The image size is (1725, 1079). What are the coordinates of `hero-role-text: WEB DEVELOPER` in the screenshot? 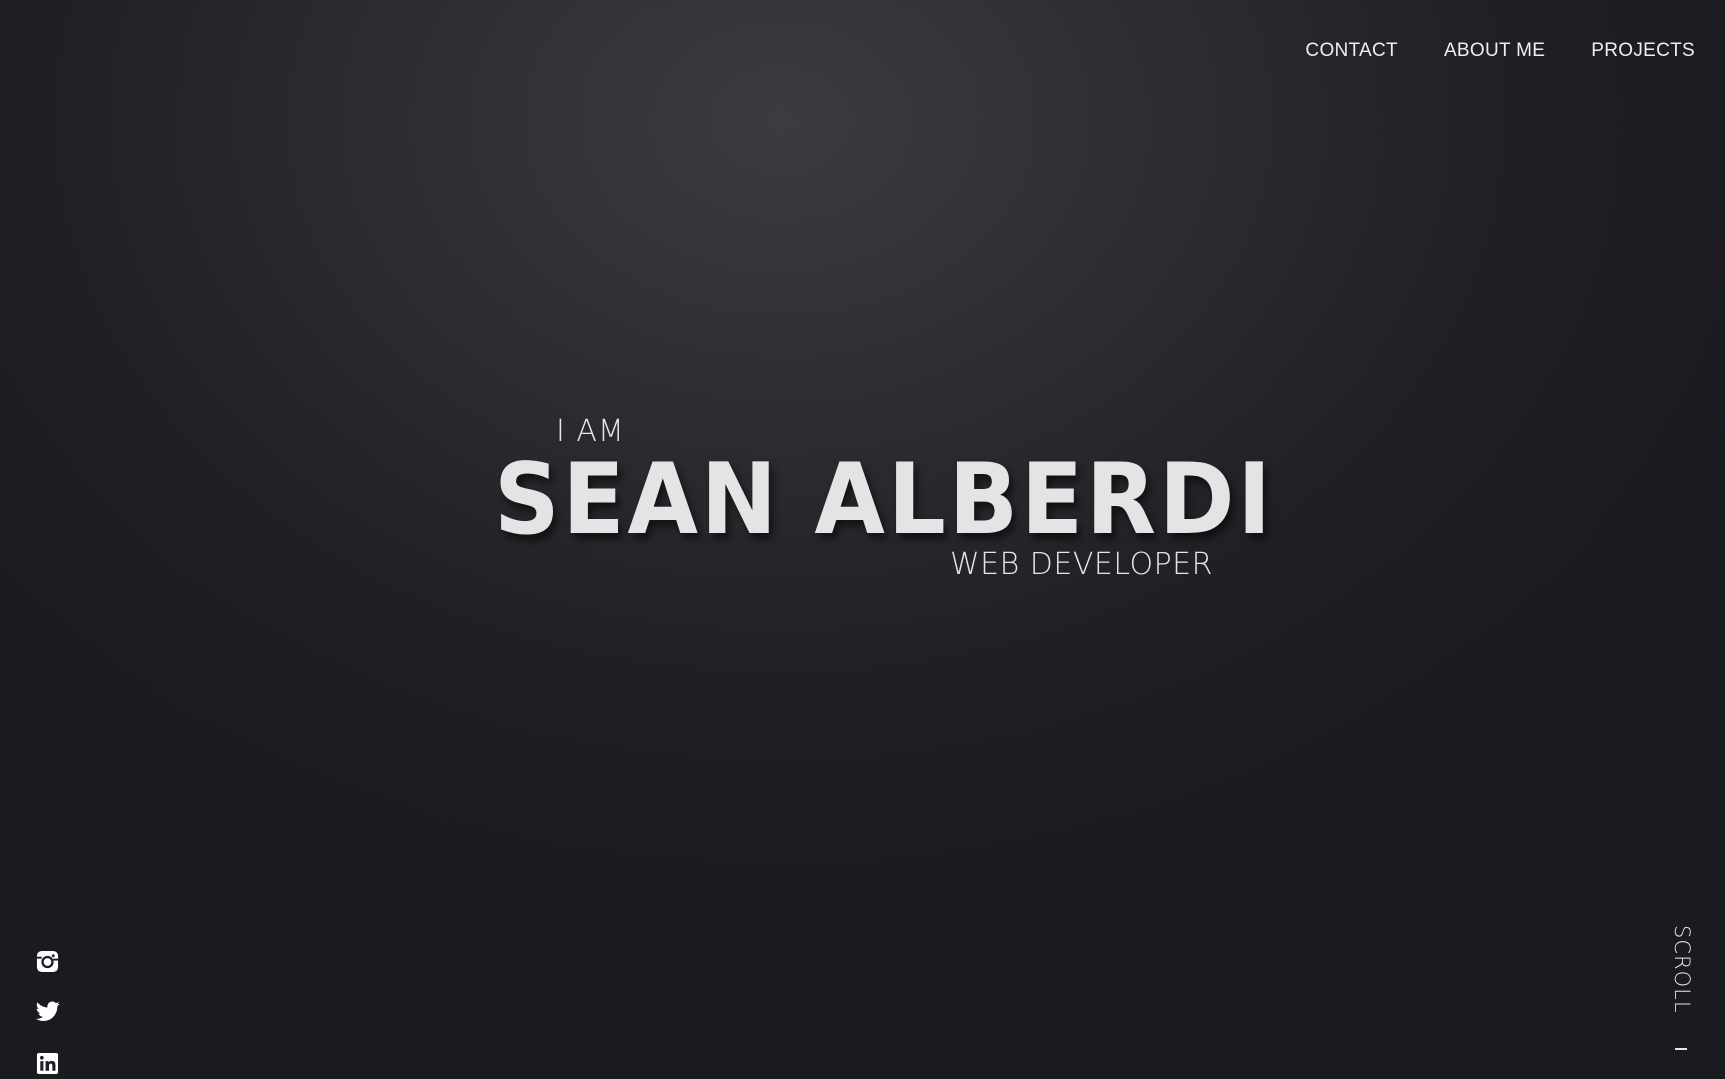 It's located at (1081, 564).